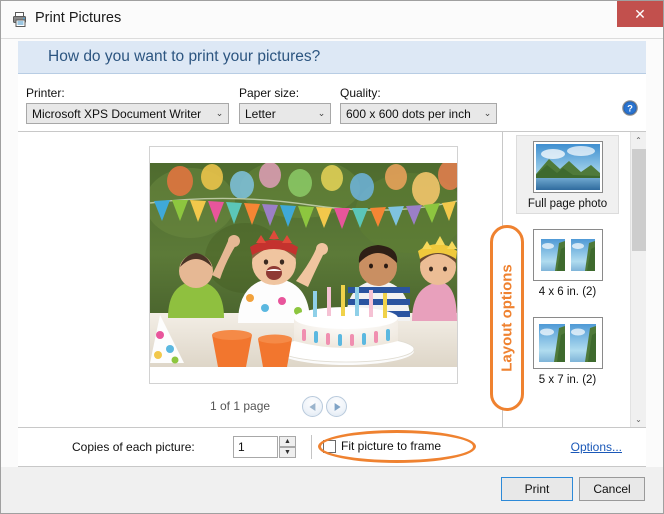 The width and height of the screenshot is (664, 514). Describe the element at coordinates (638, 279) in the screenshot. I see `layout-options-scrollbar: ⌃ ⌄` at that location.